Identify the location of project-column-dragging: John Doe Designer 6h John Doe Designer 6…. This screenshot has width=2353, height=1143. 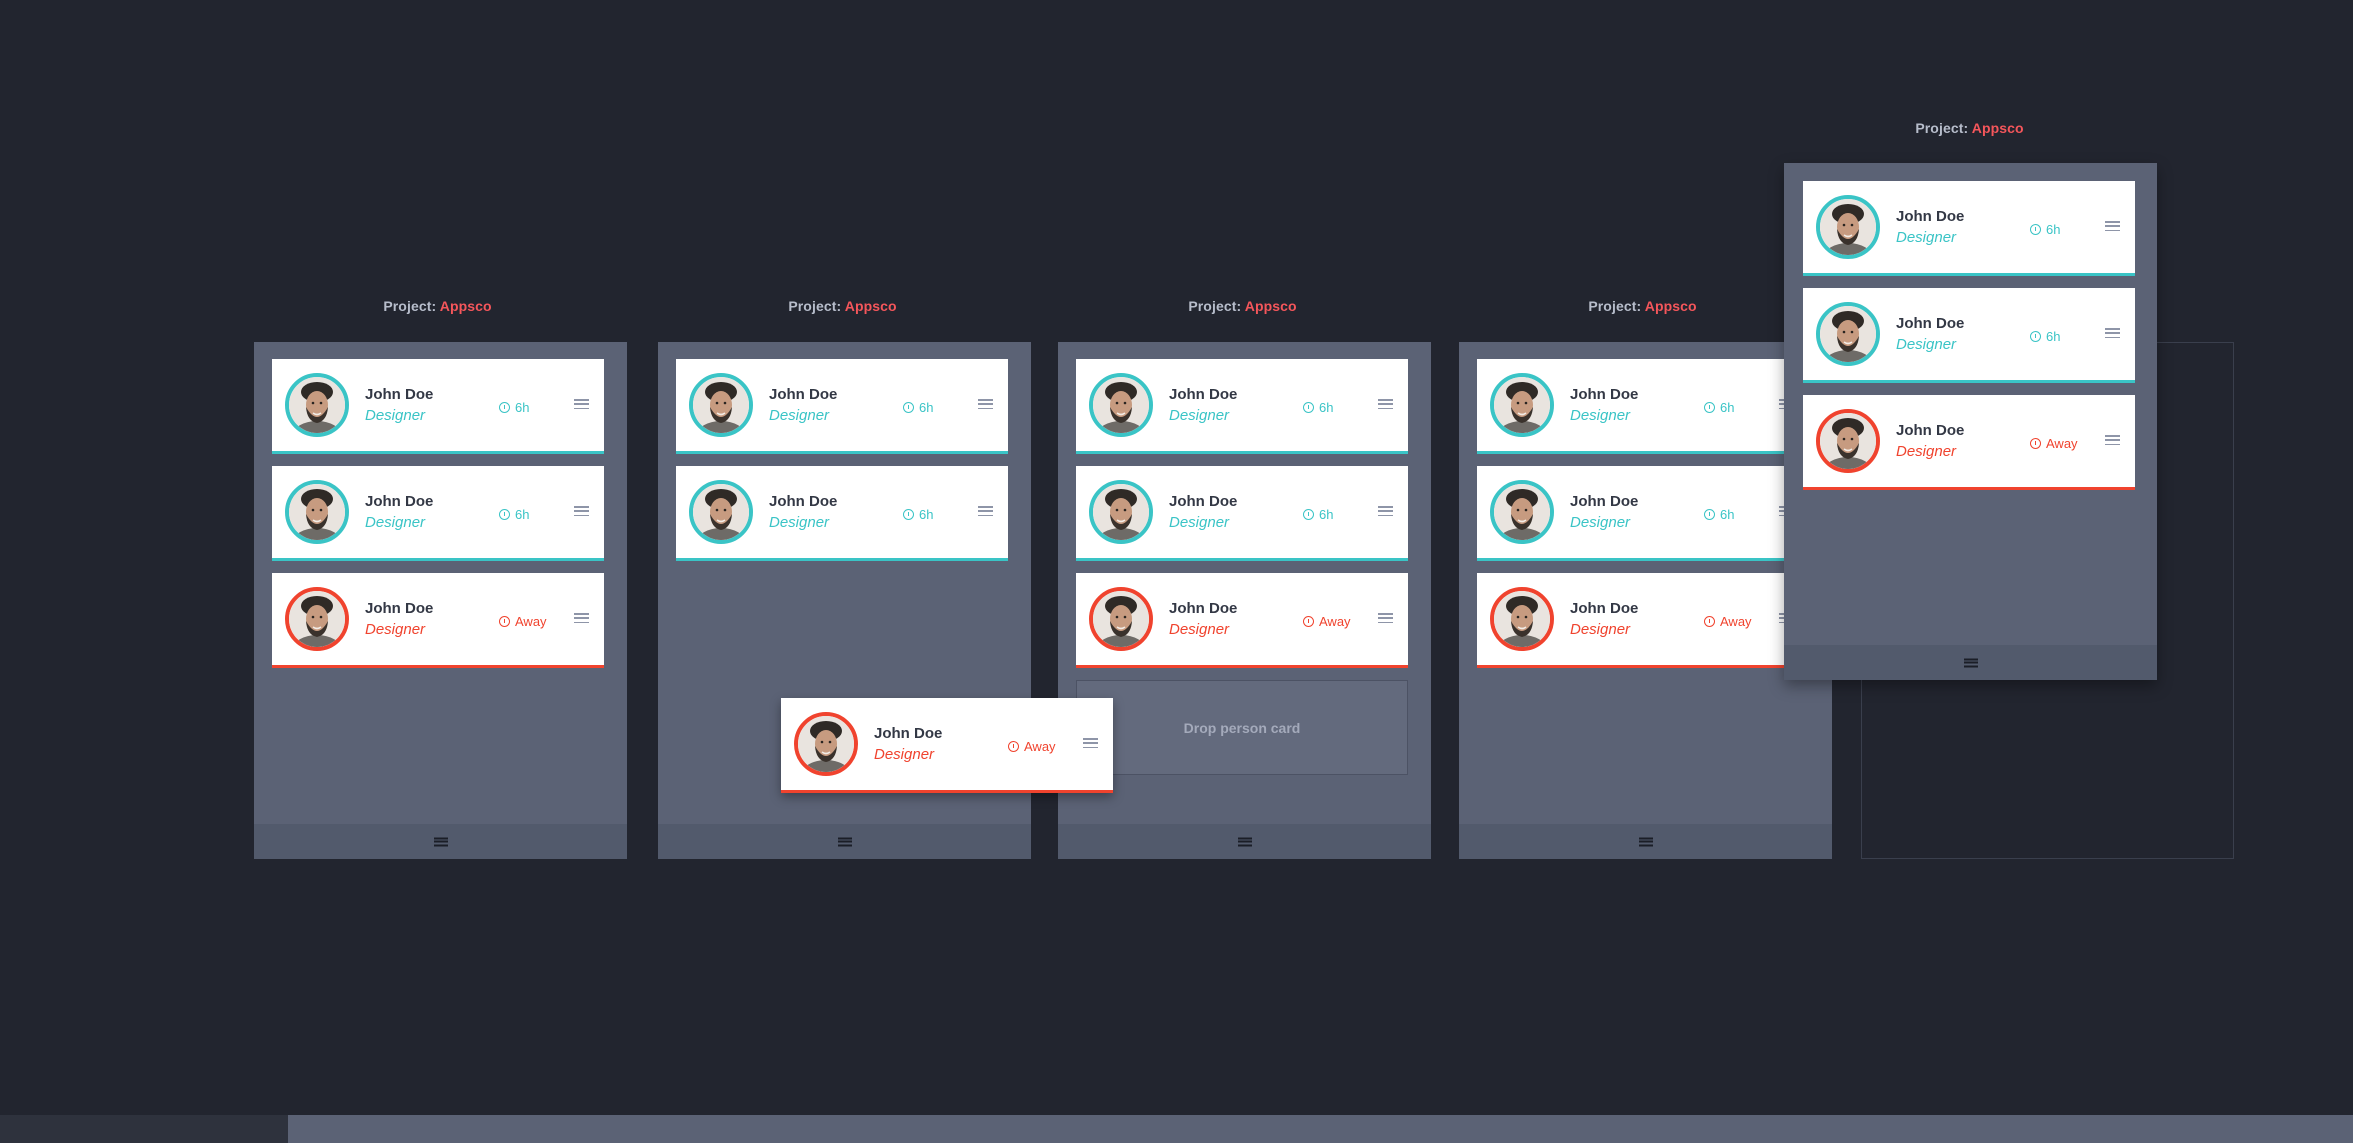
(1970, 421).